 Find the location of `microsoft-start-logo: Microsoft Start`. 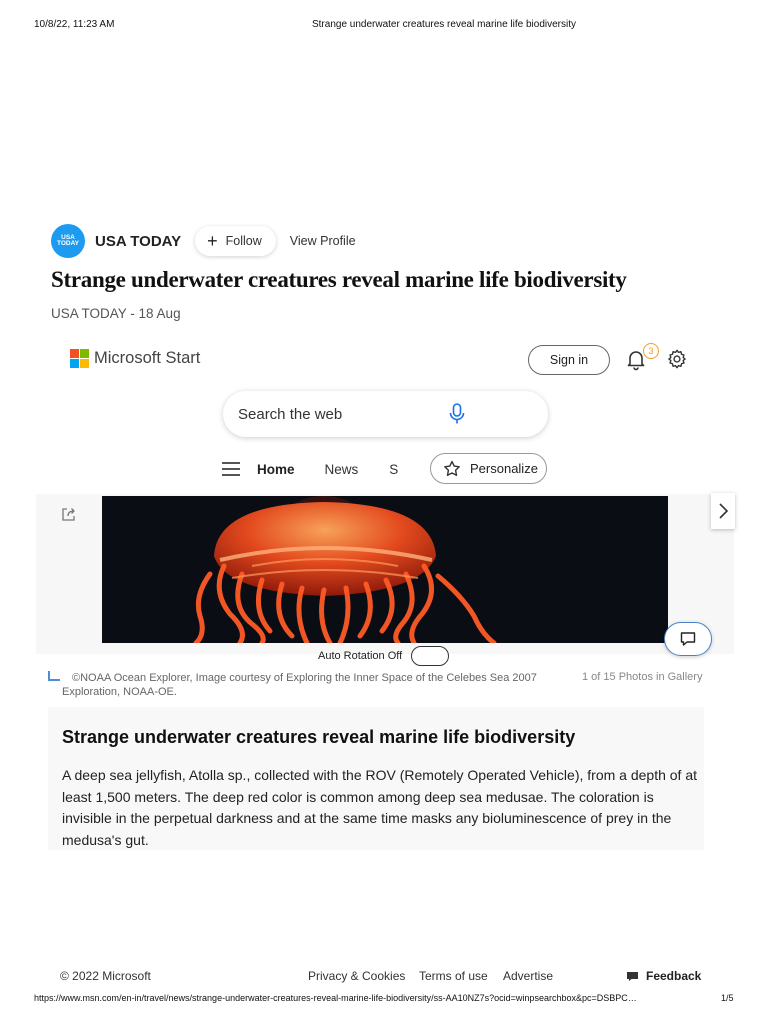

microsoft-start-logo: Microsoft Start is located at coordinates (135, 358).